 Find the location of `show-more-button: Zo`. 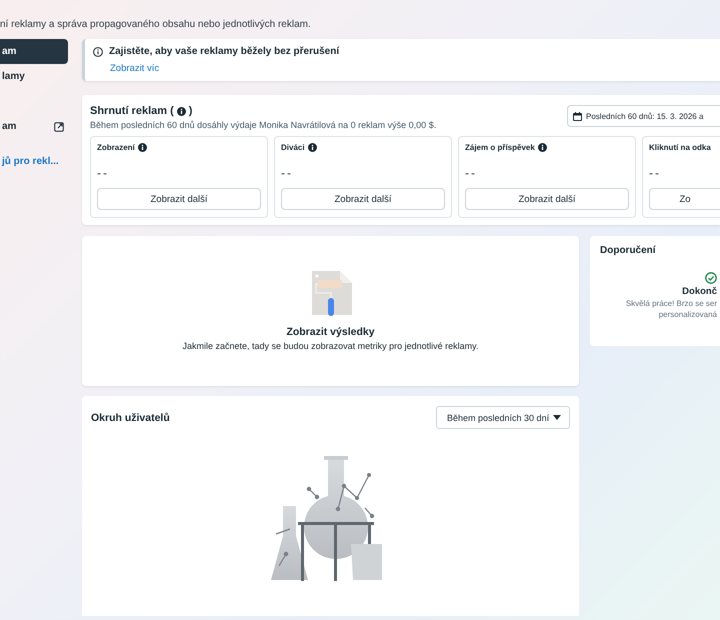

show-more-button: Zo is located at coordinates (684, 199).